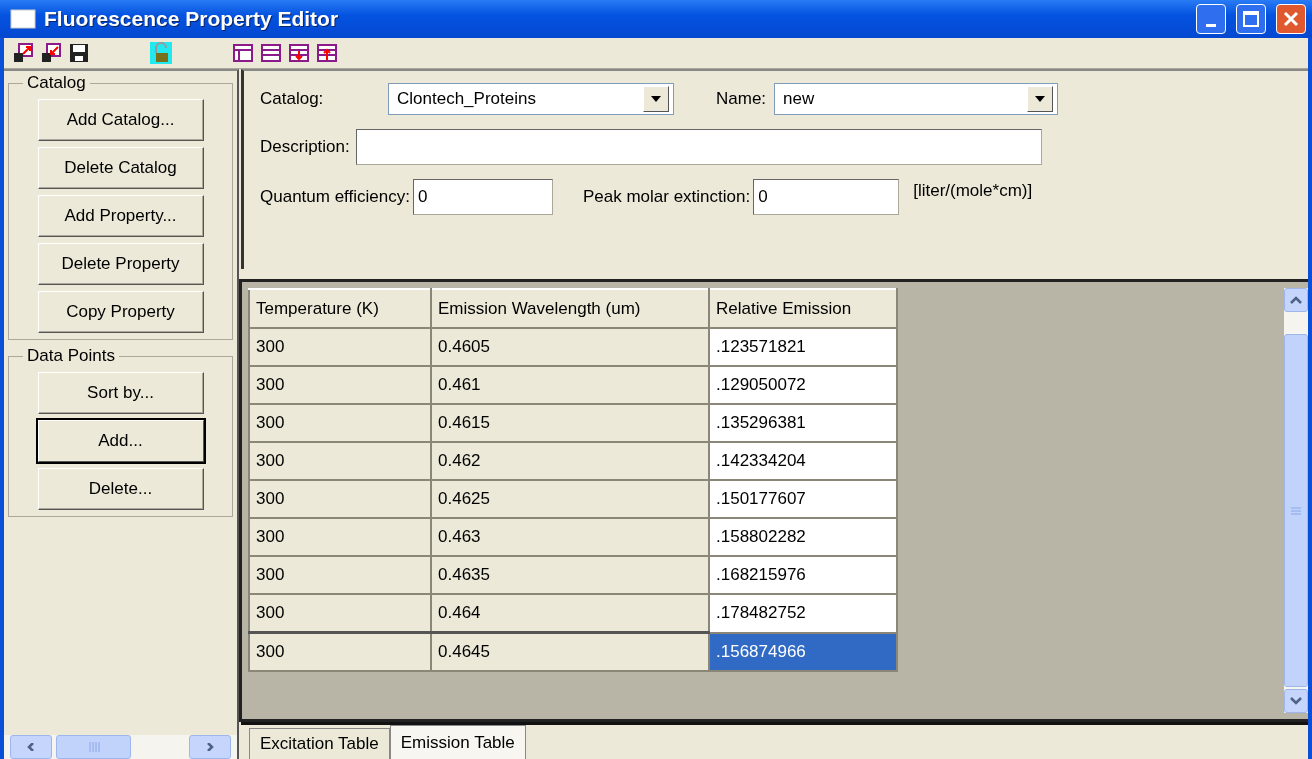 This screenshot has height=759, width=1312. Describe the element at coordinates (916, 99) in the screenshot. I see `name-dropdown: new` at that location.